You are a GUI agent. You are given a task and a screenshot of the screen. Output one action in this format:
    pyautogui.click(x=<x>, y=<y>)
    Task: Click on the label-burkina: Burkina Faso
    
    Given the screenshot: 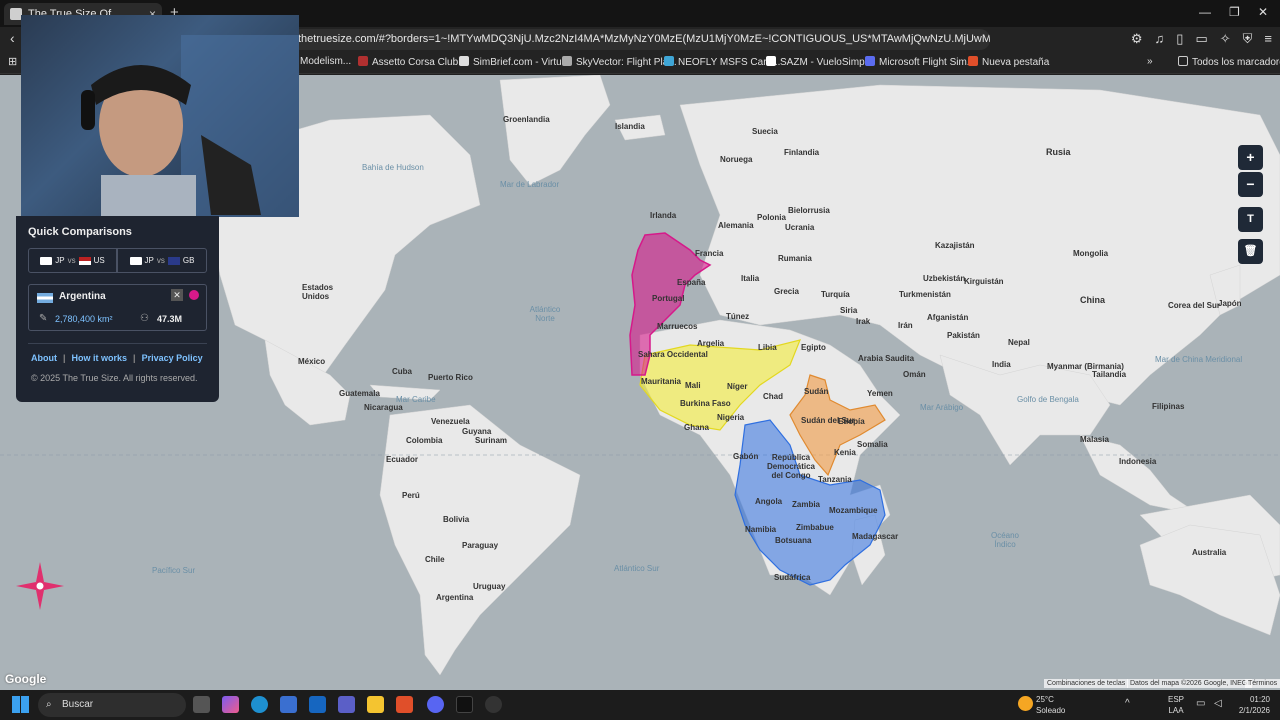 What is the action you would take?
    pyautogui.click(x=705, y=403)
    